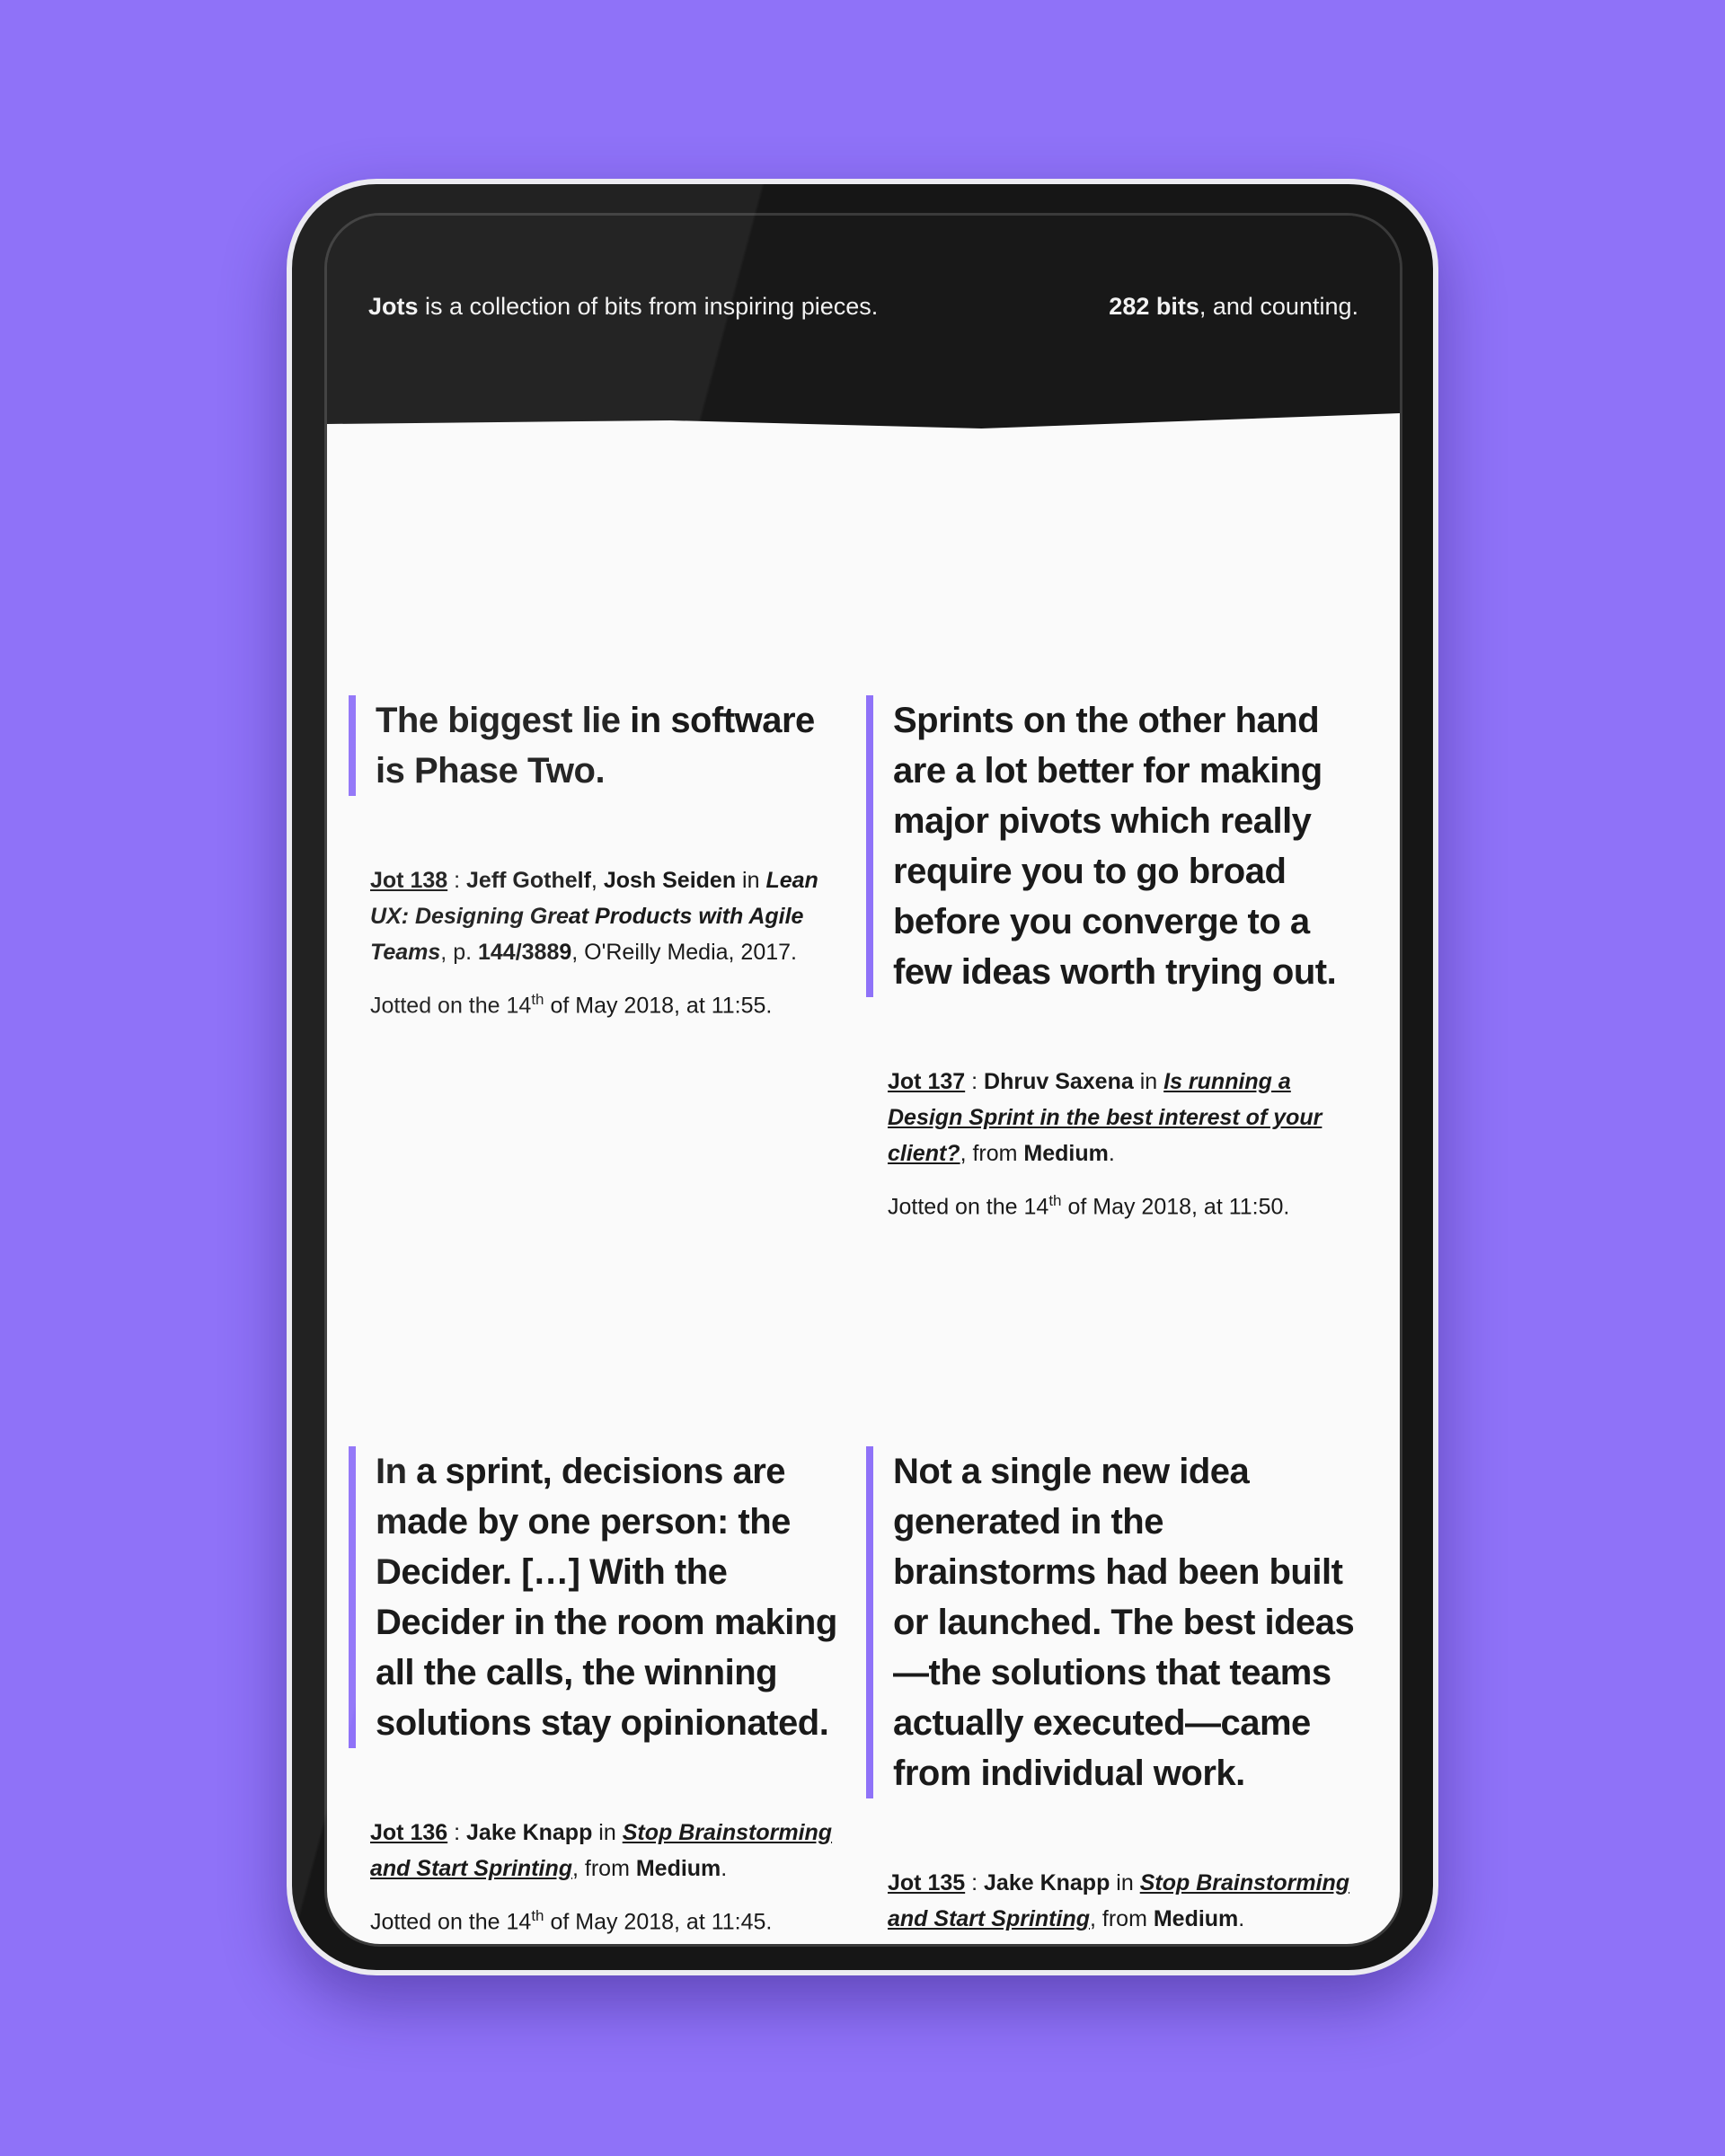  What do you see at coordinates (658, 1006) in the screenshot?
I see `date-suffix: of May 2018, at 11:55.` at bounding box center [658, 1006].